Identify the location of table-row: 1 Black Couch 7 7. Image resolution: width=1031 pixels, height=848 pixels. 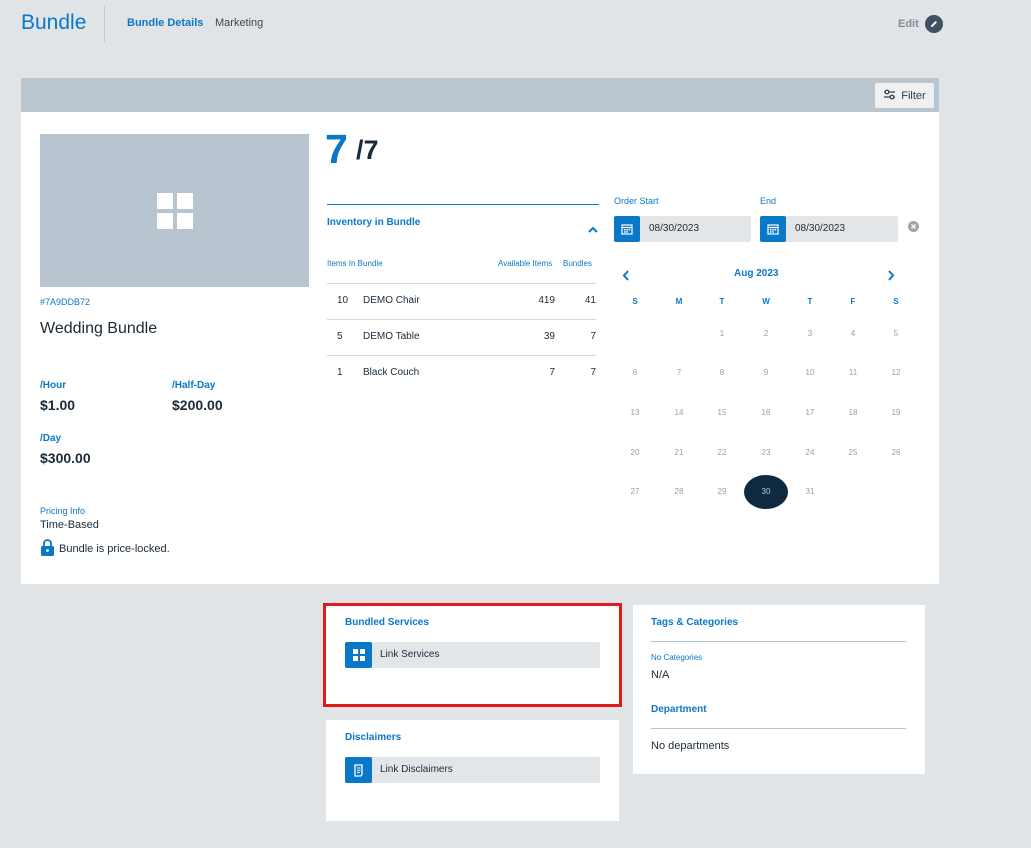
(461, 373).